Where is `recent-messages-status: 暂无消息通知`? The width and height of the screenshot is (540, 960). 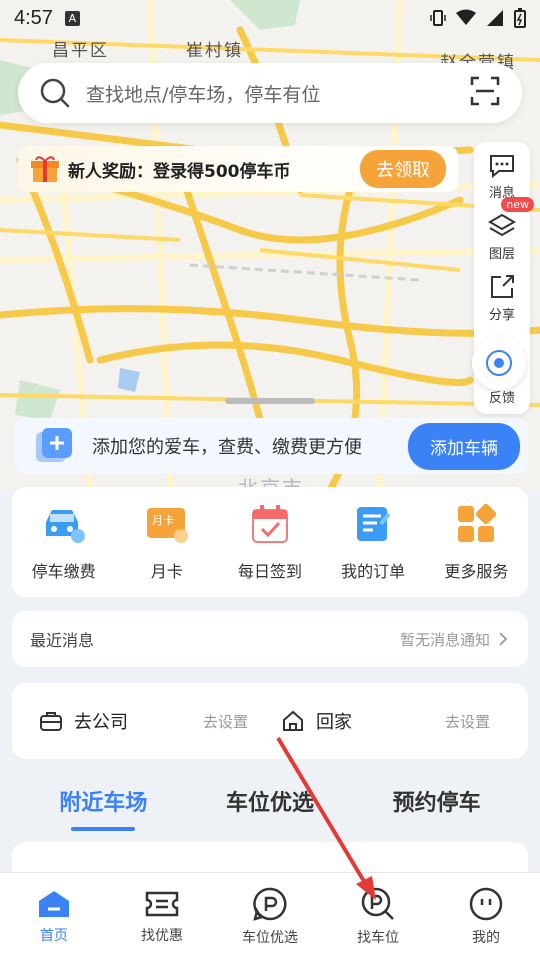 recent-messages-status: 暂无消息通知 is located at coordinates (444, 639).